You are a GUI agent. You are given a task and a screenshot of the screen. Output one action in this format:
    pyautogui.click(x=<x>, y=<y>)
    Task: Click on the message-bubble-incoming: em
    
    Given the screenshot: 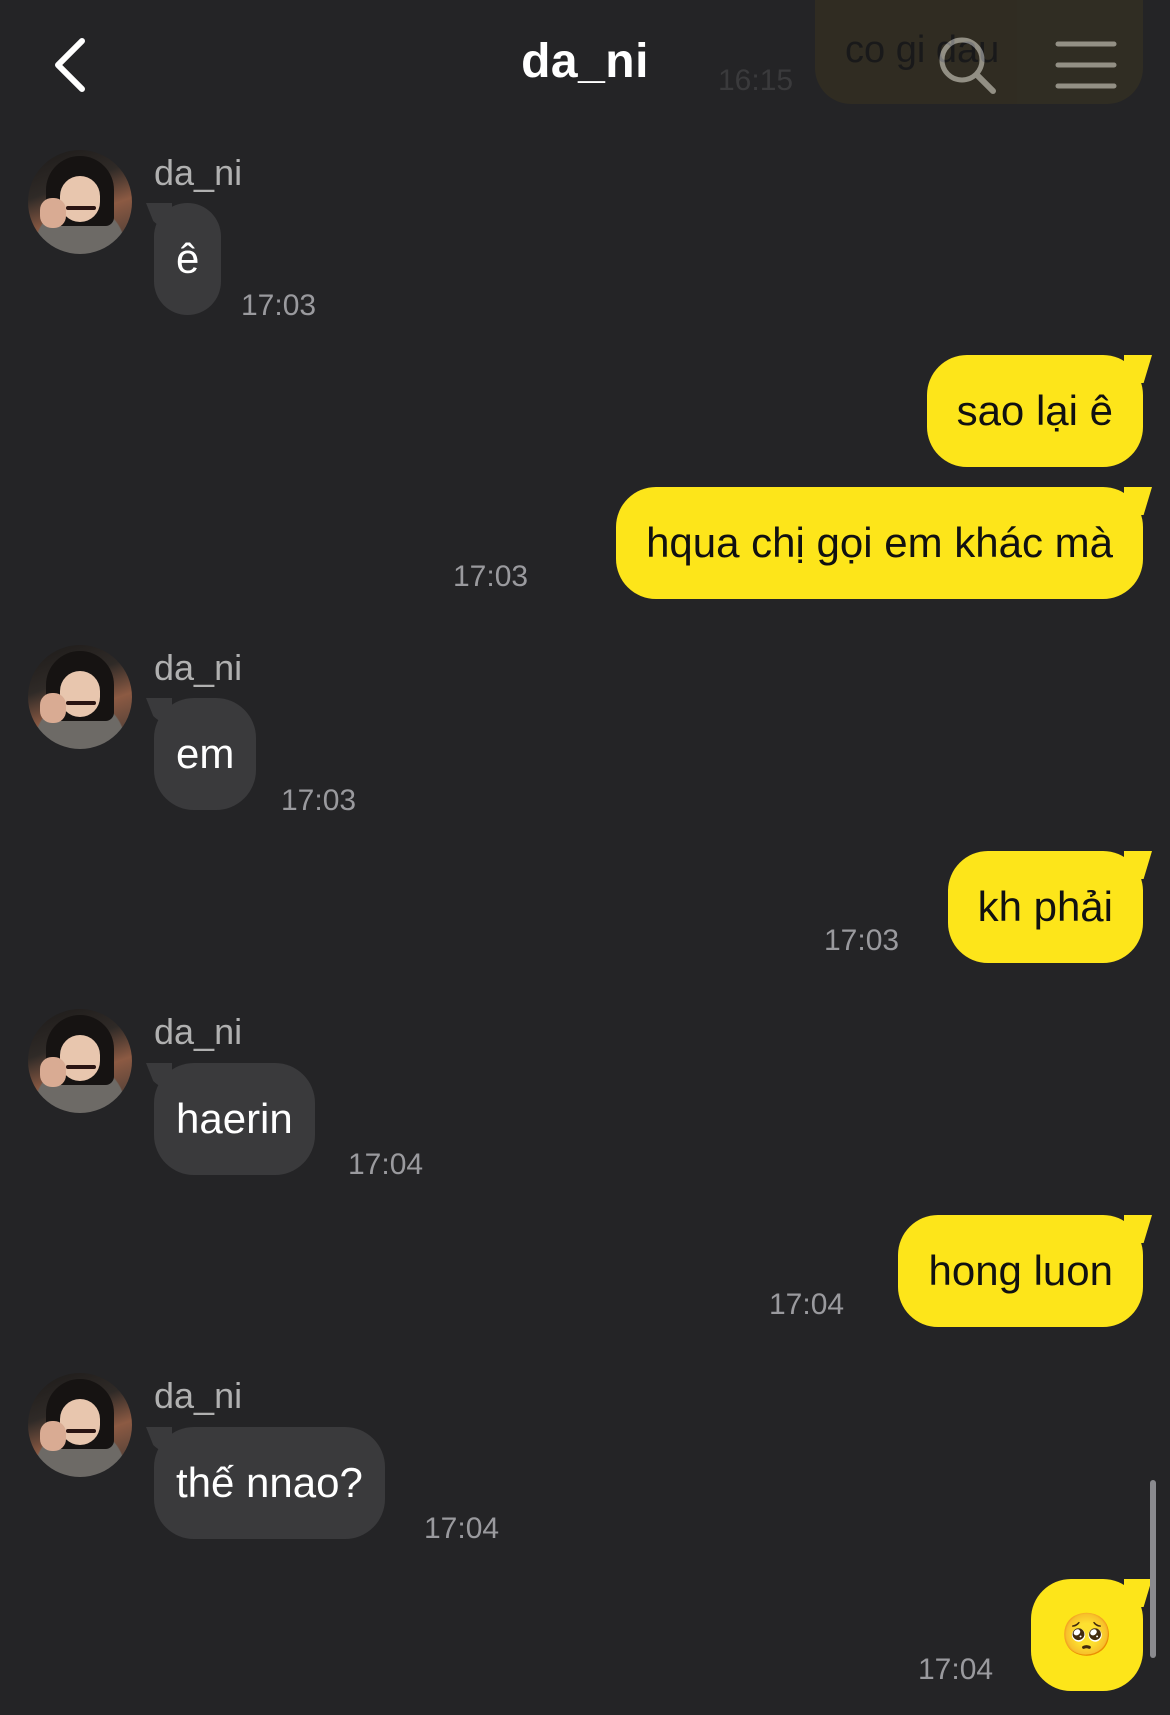 What is the action you would take?
    pyautogui.click(x=205, y=754)
    